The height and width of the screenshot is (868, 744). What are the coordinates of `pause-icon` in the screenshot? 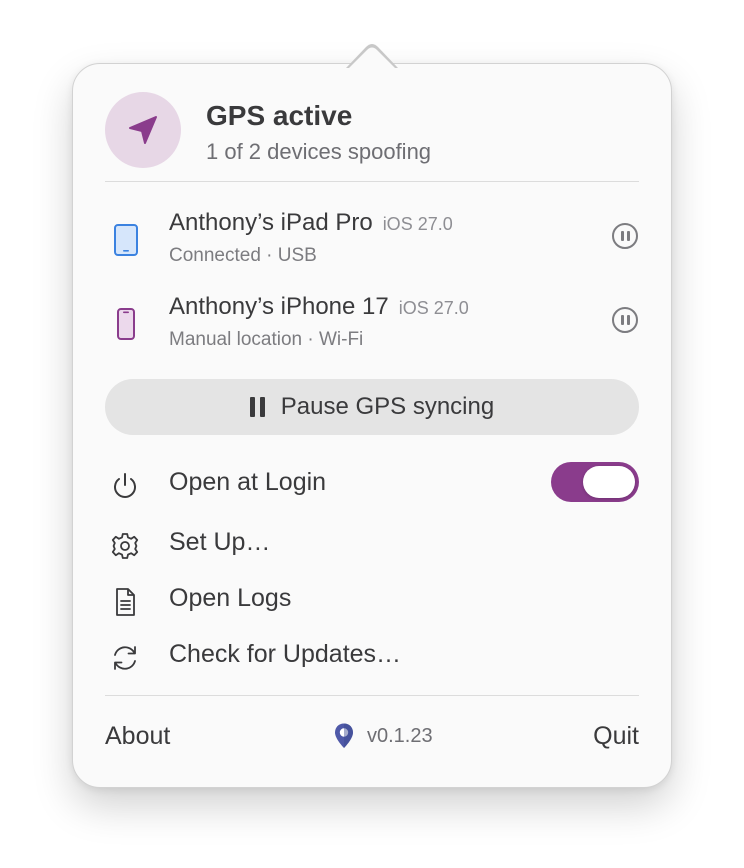 It's located at (257, 407).